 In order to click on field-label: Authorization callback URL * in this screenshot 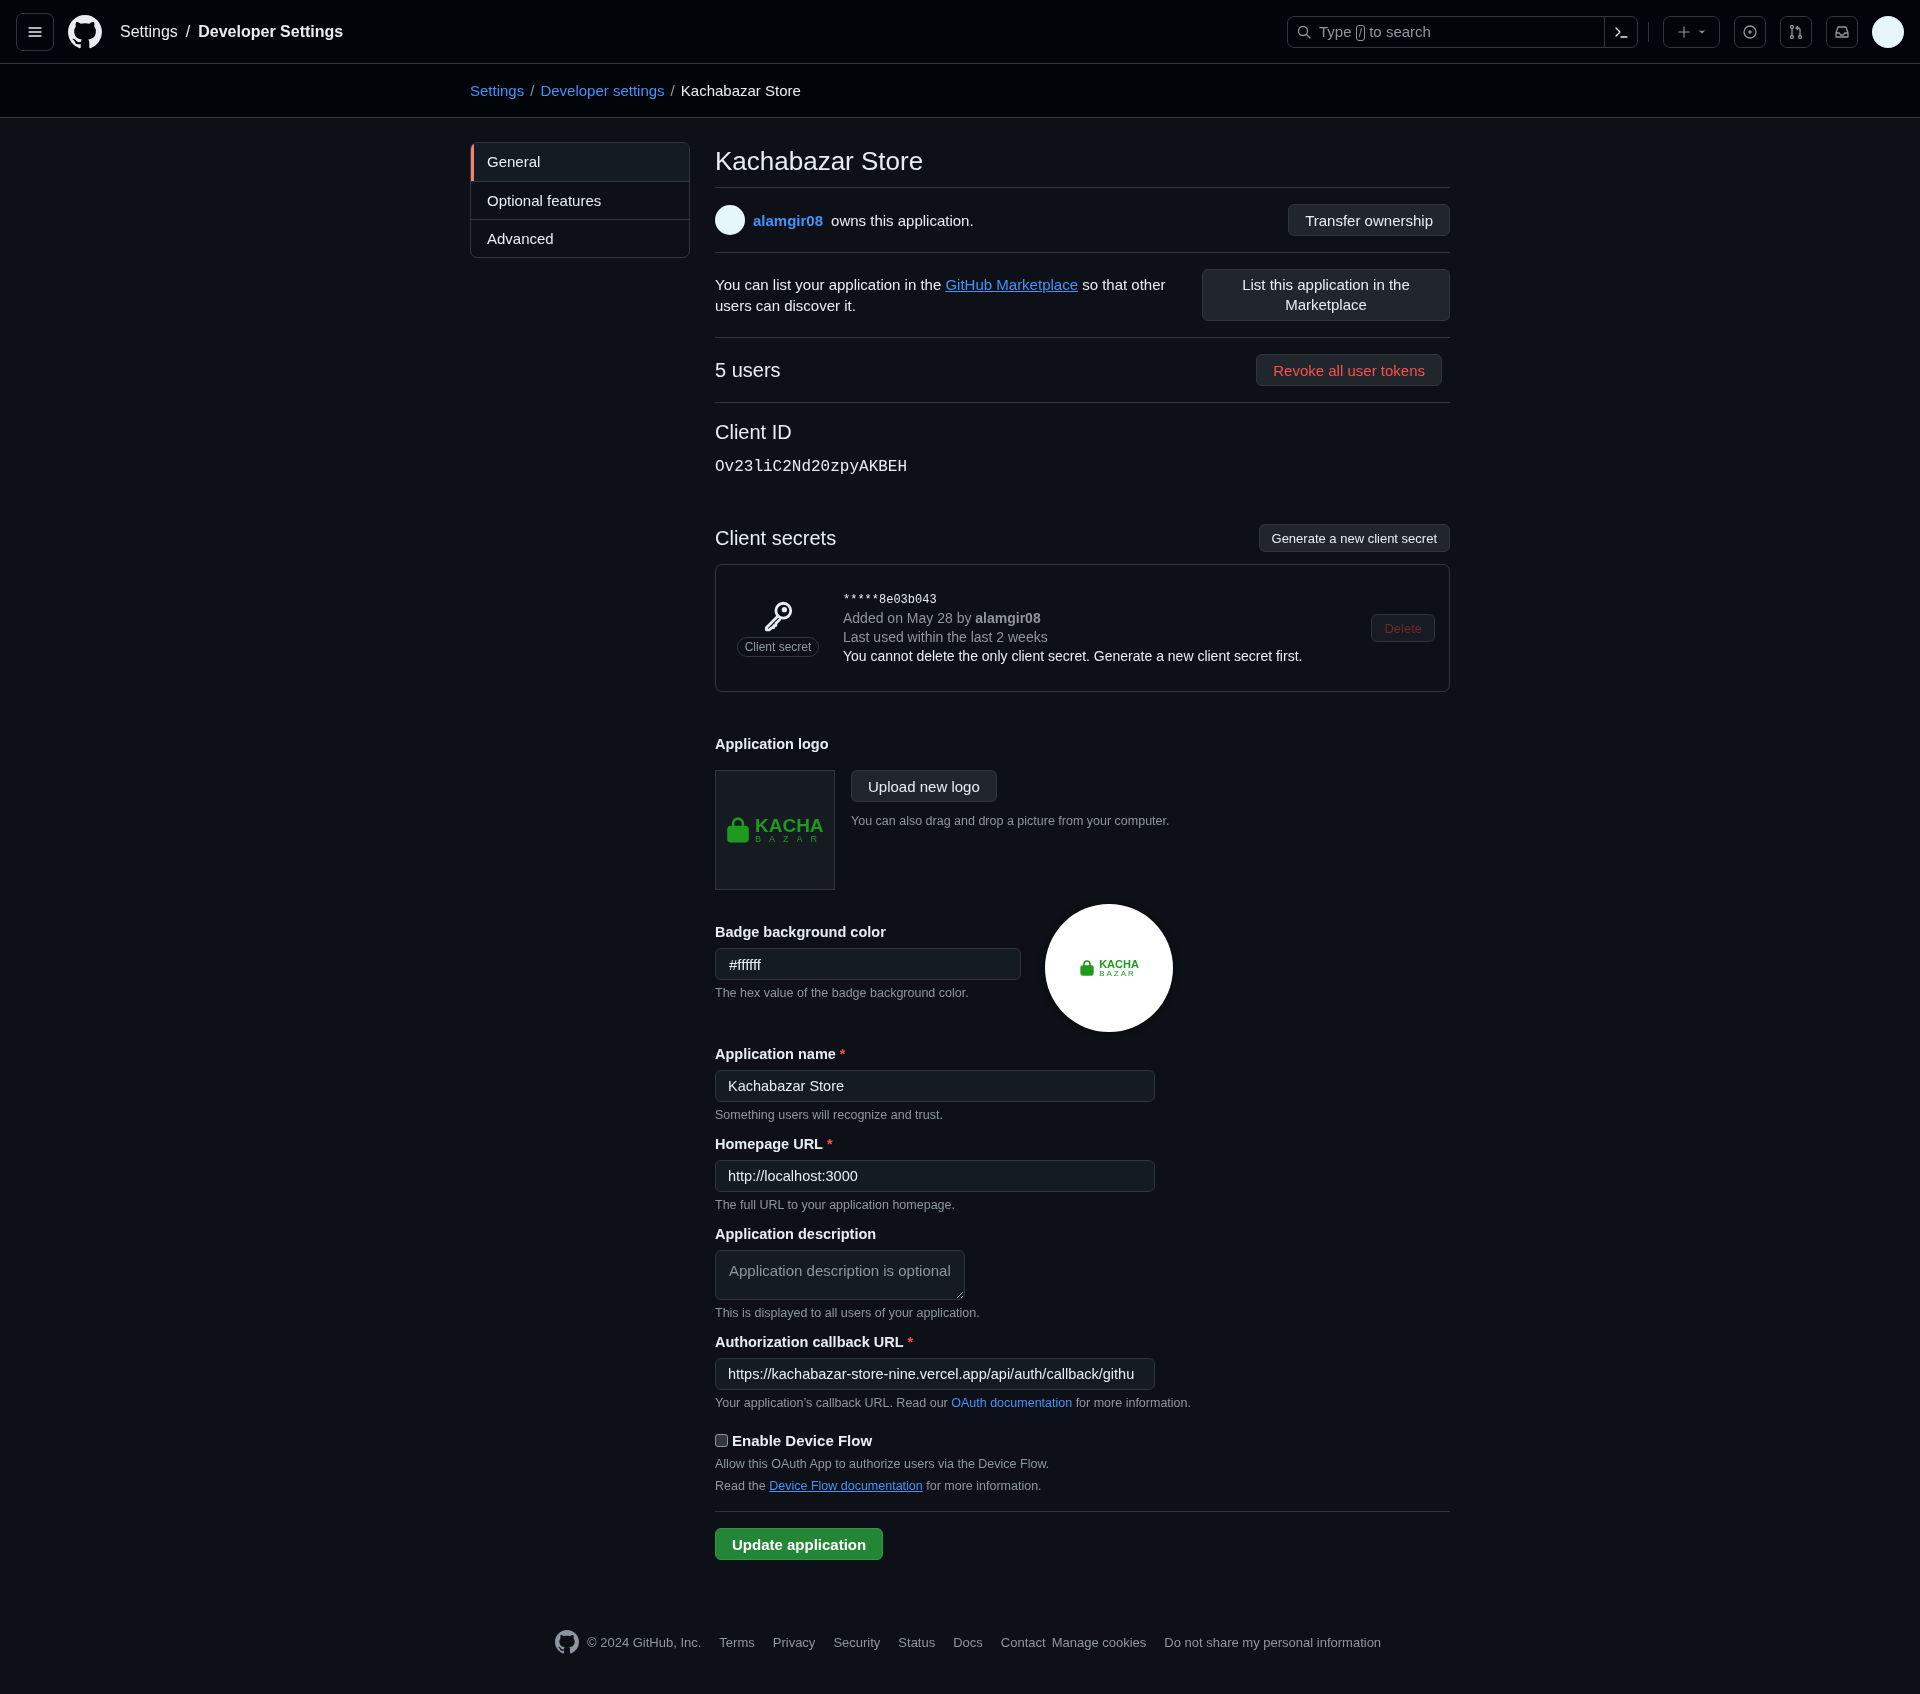, I will do `click(815, 1342)`.